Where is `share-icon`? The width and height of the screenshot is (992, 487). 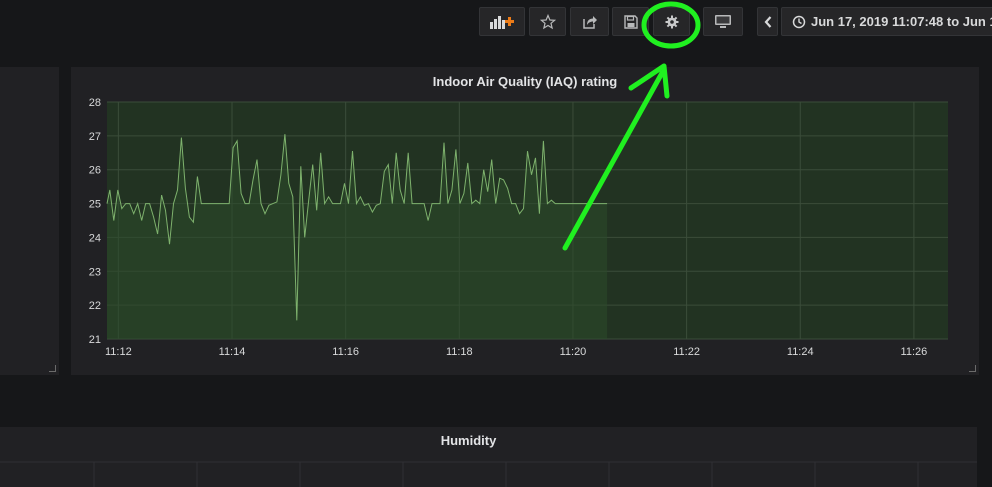 share-icon is located at coordinates (589, 22).